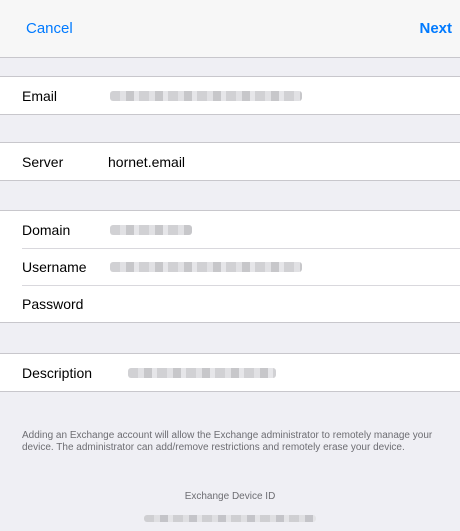 The height and width of the screenshot is (531, 460). I want to click on description-label: Description, so click(57, 372).